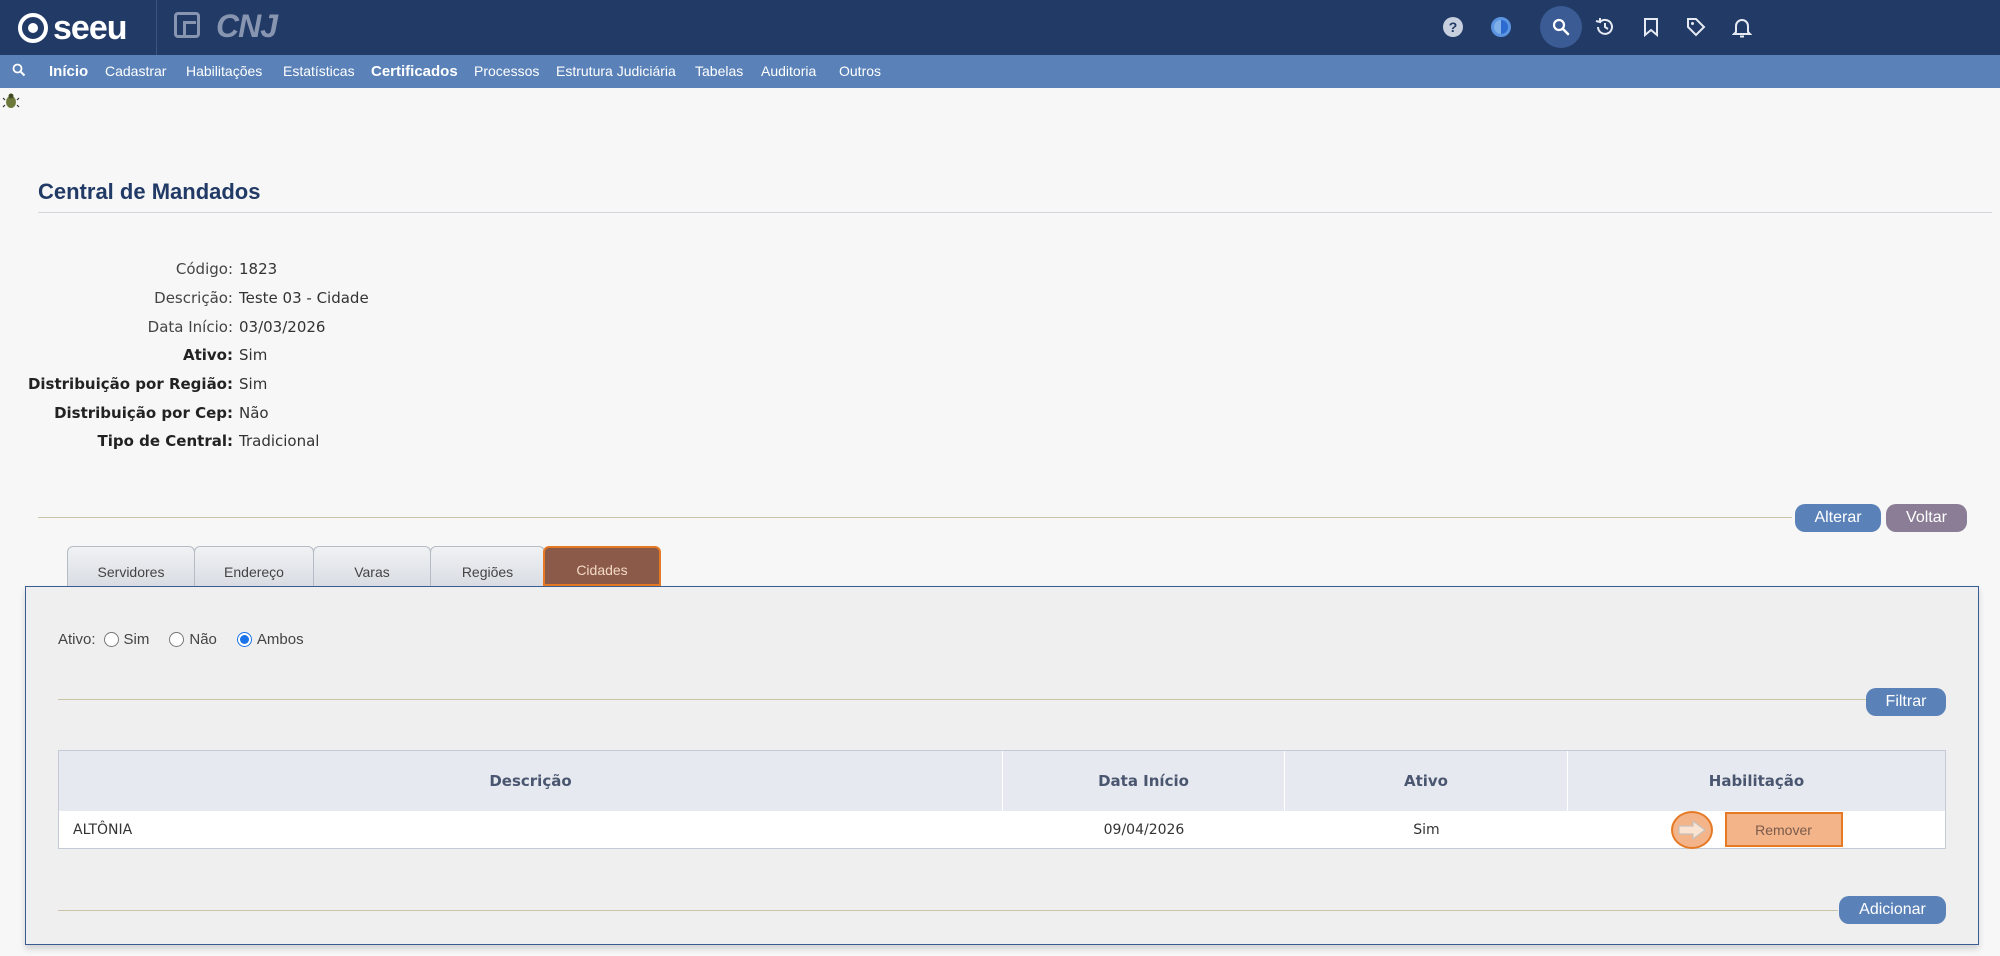  I want to click on adicionar-button: Adicionar, so click(1892, 910).